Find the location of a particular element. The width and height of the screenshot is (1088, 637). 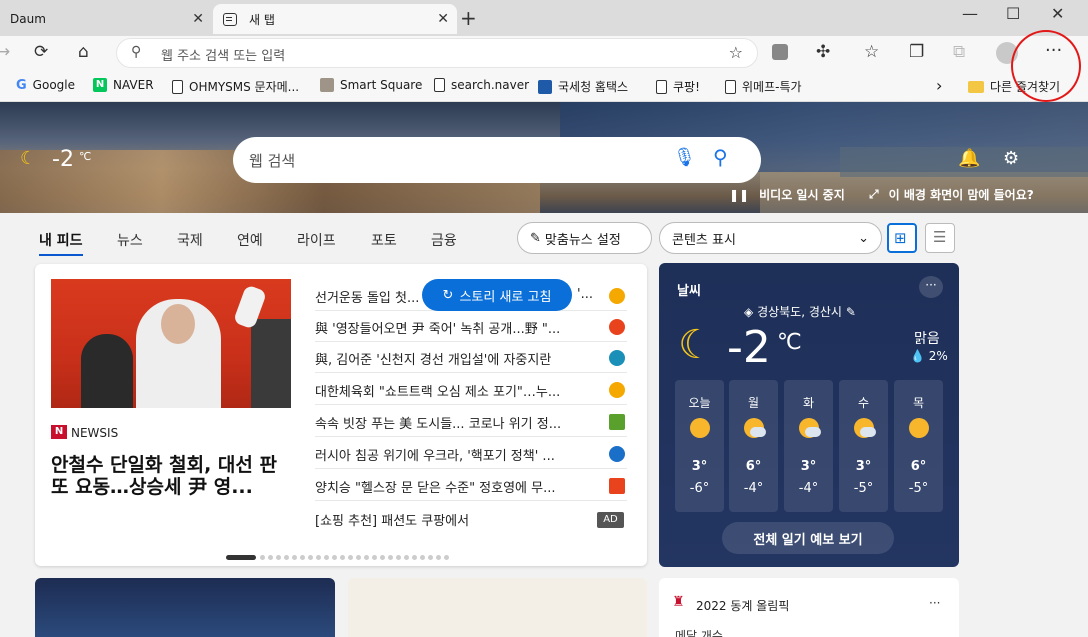

pause-icon: ❚❚ is located at coordinates (739, 194).